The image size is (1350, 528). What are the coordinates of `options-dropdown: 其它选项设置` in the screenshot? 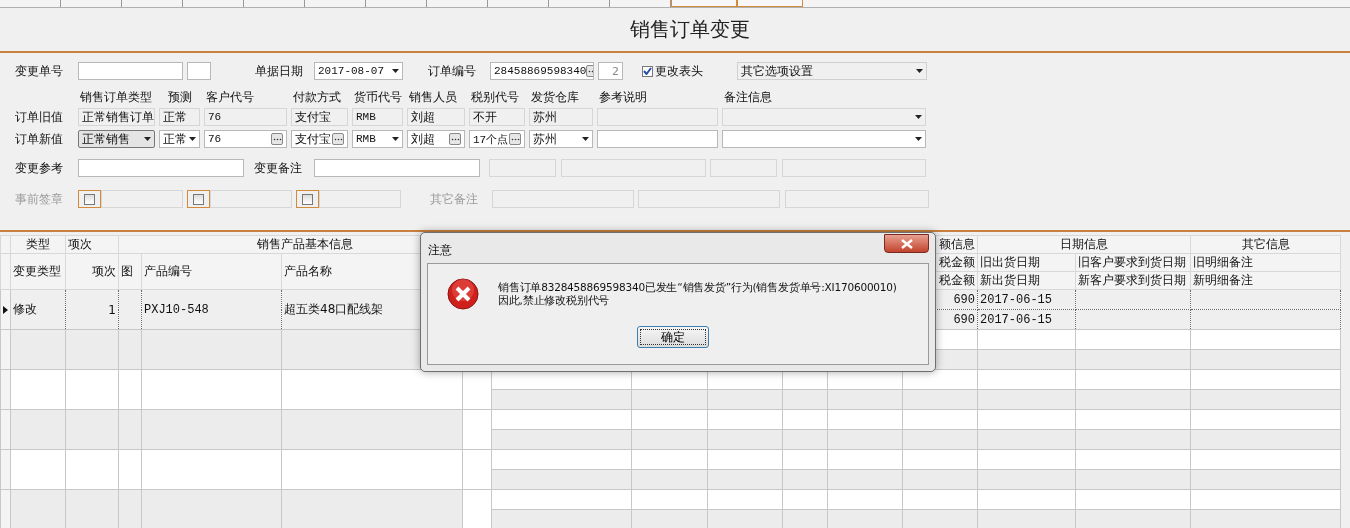 It's located at (832, 71).